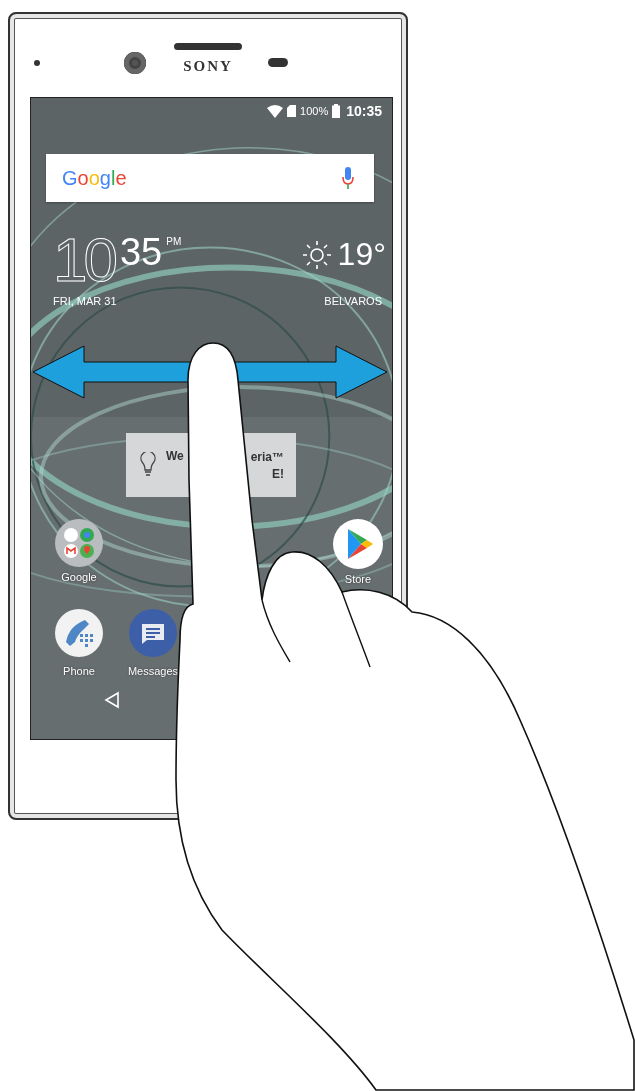  I want to click on status-time: 10:35, so click(364, 111).